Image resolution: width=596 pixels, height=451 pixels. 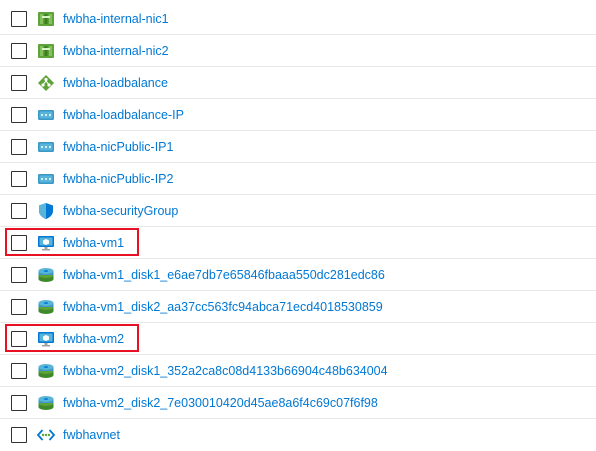 What do you see at coordinates (46, 83) in the screenshot?
I see `load-balancer-icon` at bounding box center [46, 83].